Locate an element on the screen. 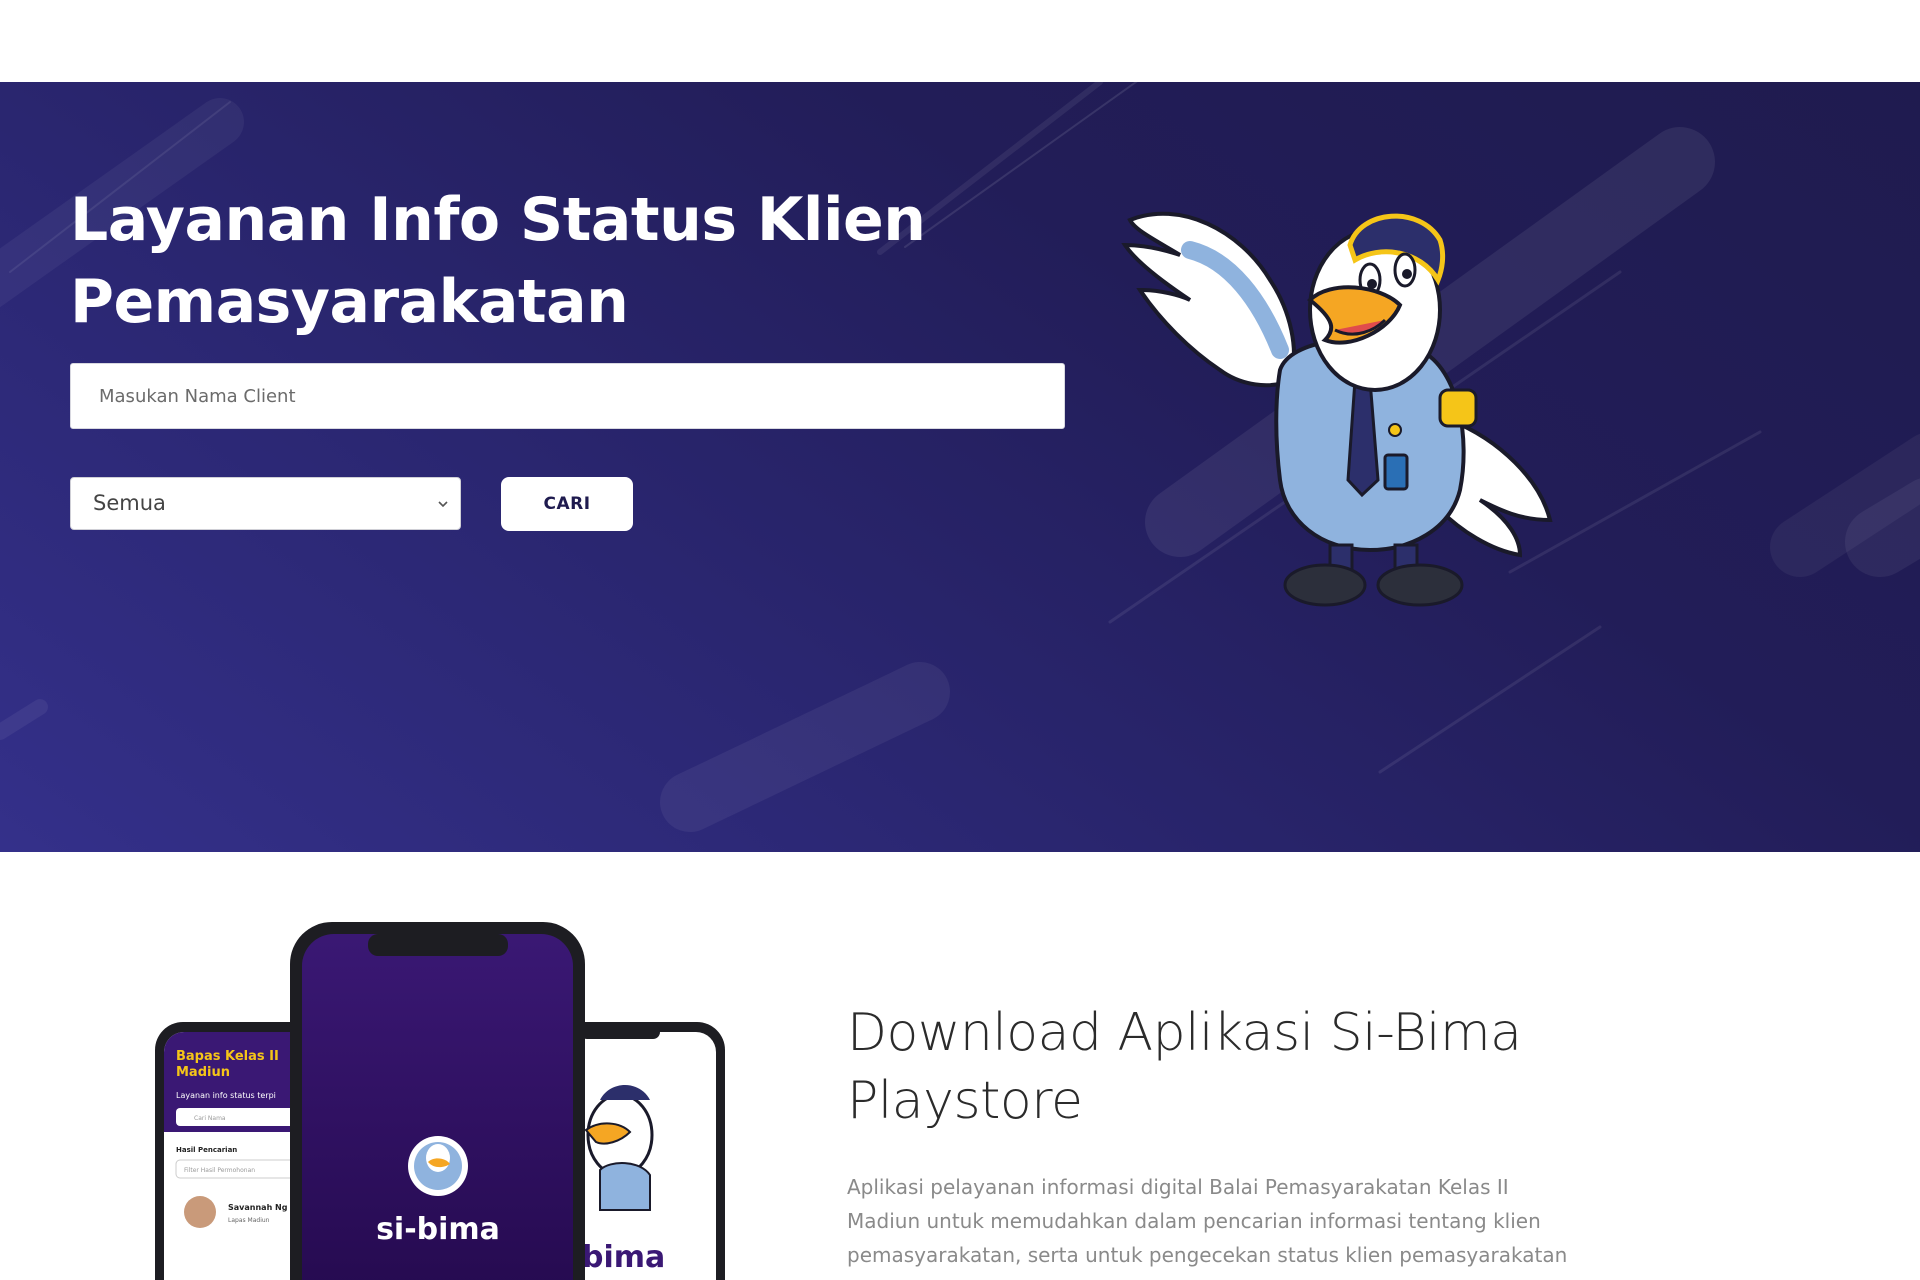 The height and width of the screenshot is (1280, 1920). client-name-search-input is located at coordinates (567, 396).